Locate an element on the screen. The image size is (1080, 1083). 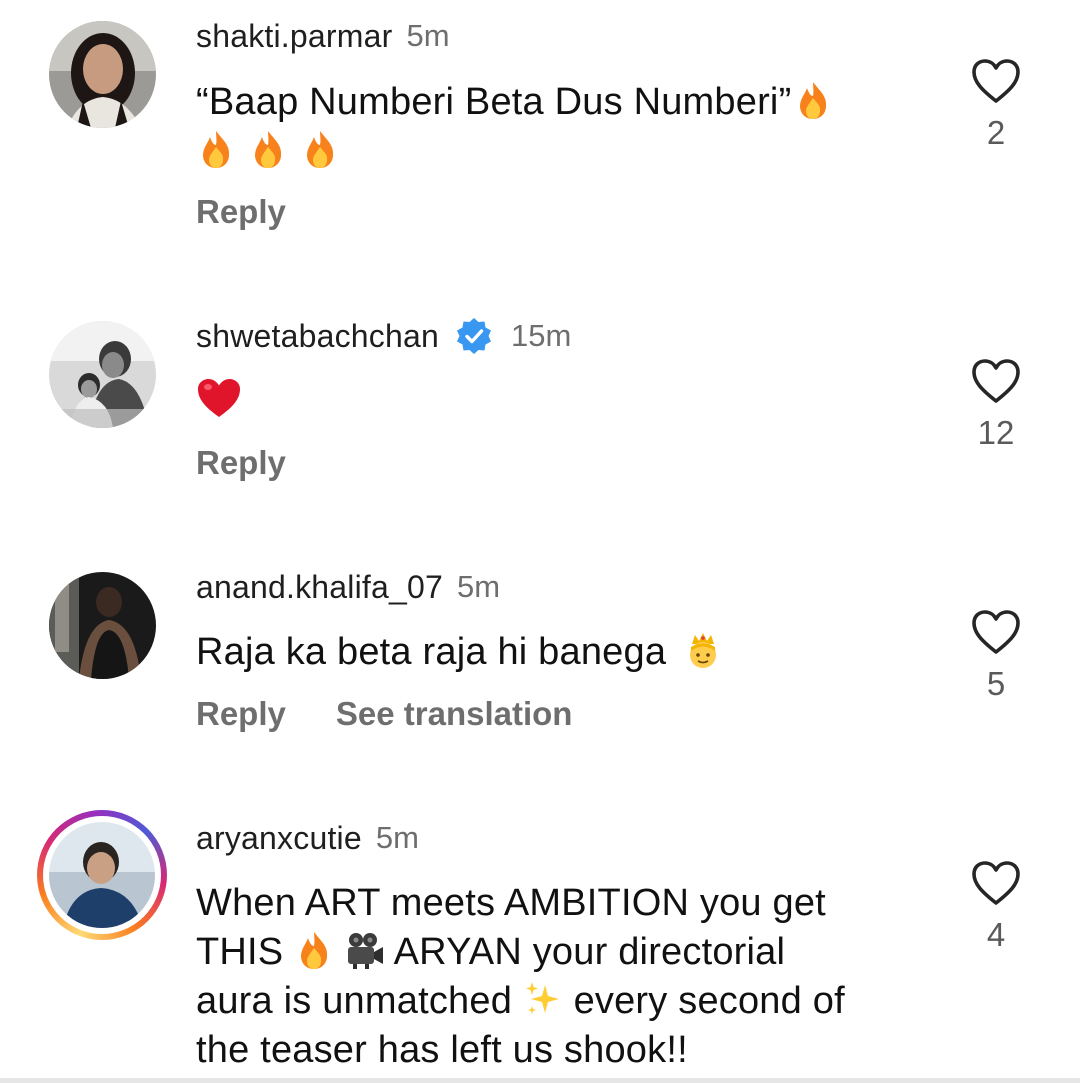
comment-actions: Reply See translation is located at coordinates (384, 714).